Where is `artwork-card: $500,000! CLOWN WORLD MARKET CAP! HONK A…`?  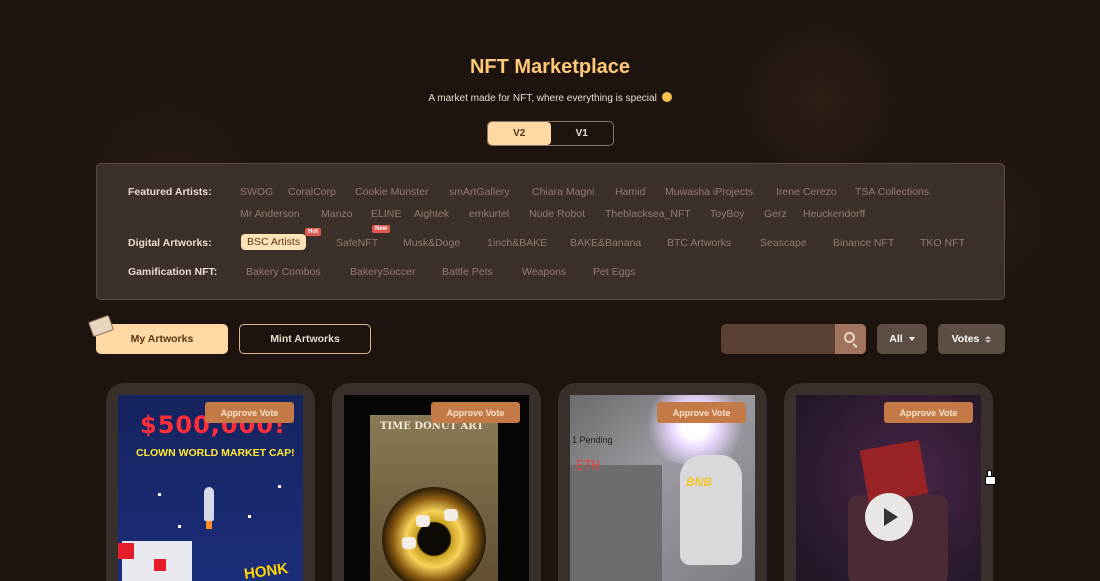 artwork-card: $500,000! CLOWN WORLD MARKET CAP! HONK A… is located at coordinates (210, 482).